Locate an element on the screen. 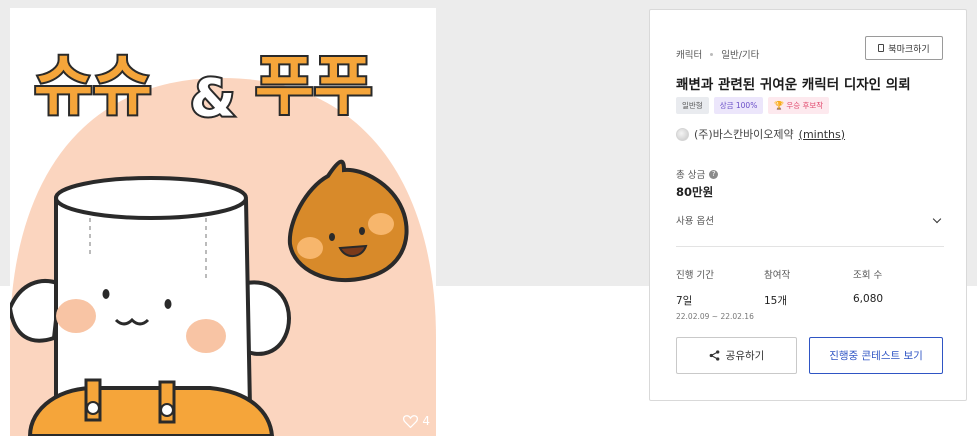 This screenshot has width=977, height=446. stat-period-label: 진행 기간 is located at coordinates (695, 275).